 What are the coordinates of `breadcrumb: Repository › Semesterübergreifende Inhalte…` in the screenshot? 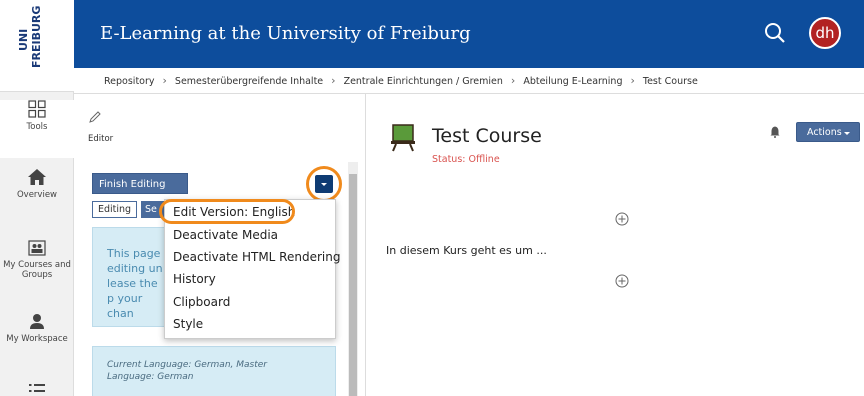 It's located at (469, 81).